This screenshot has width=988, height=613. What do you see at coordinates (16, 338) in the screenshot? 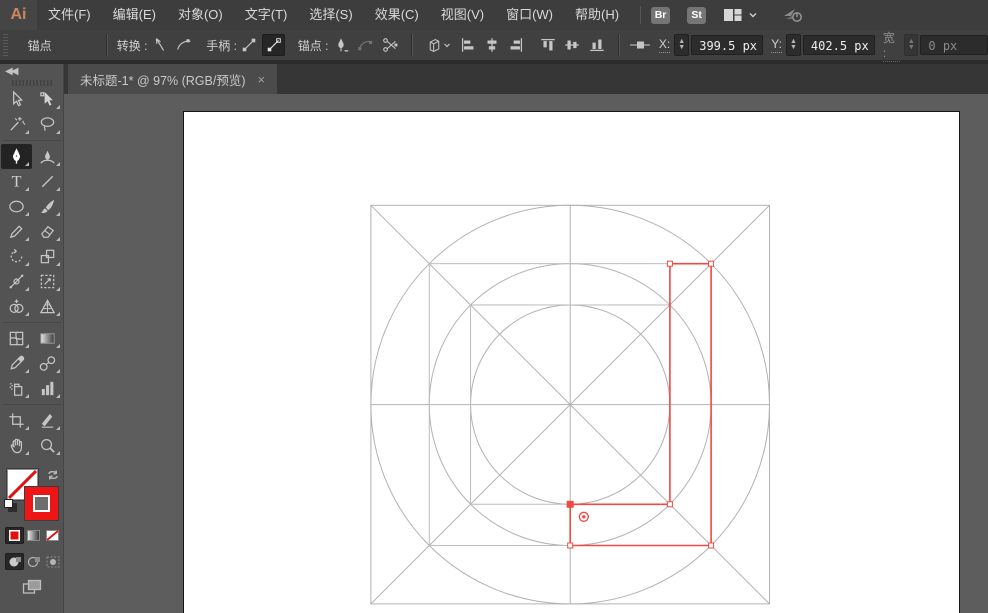
I see `tool-mesh` at bounding box center [16, 338].